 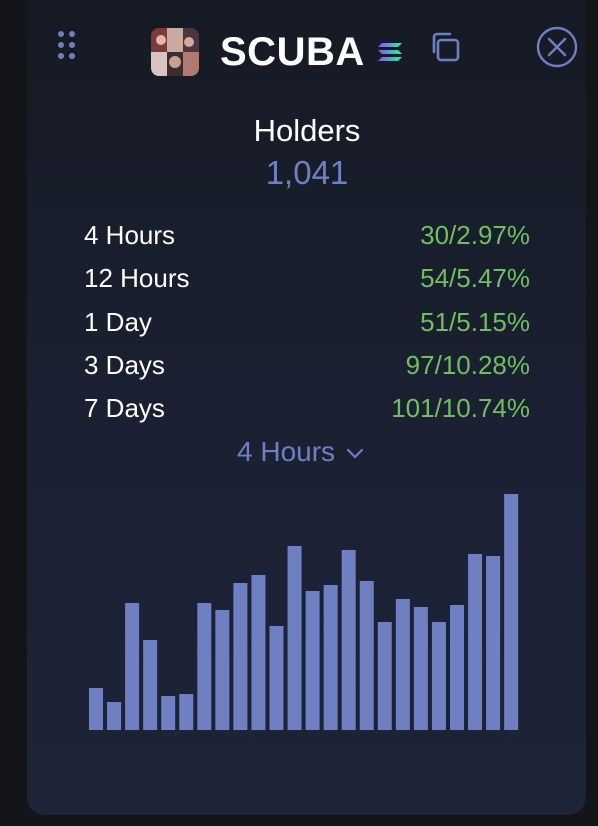 I want to click on chevron-down-icon, so click(x=355, y=453).